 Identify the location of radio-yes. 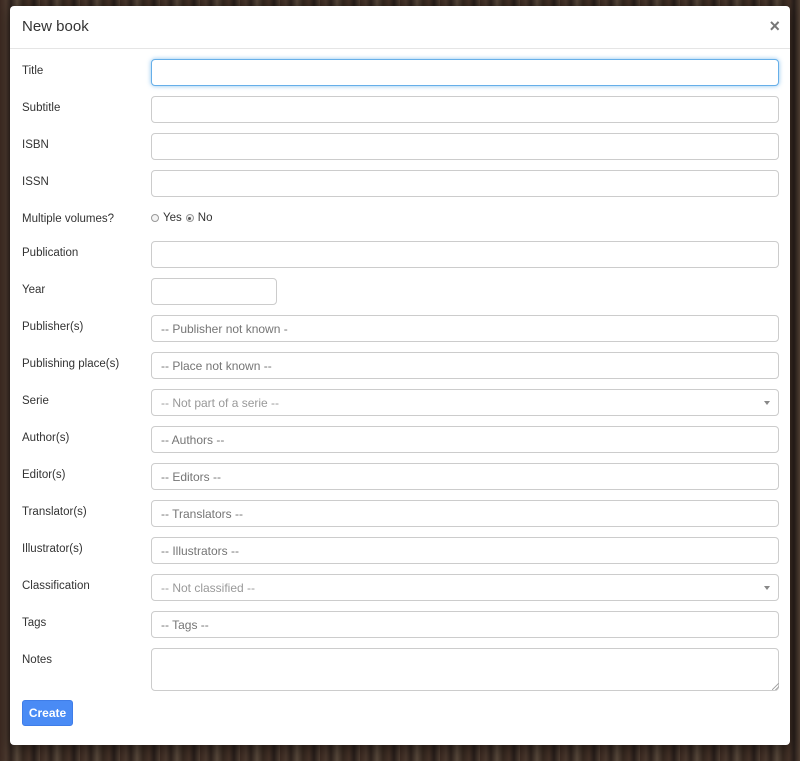
(155, 218).